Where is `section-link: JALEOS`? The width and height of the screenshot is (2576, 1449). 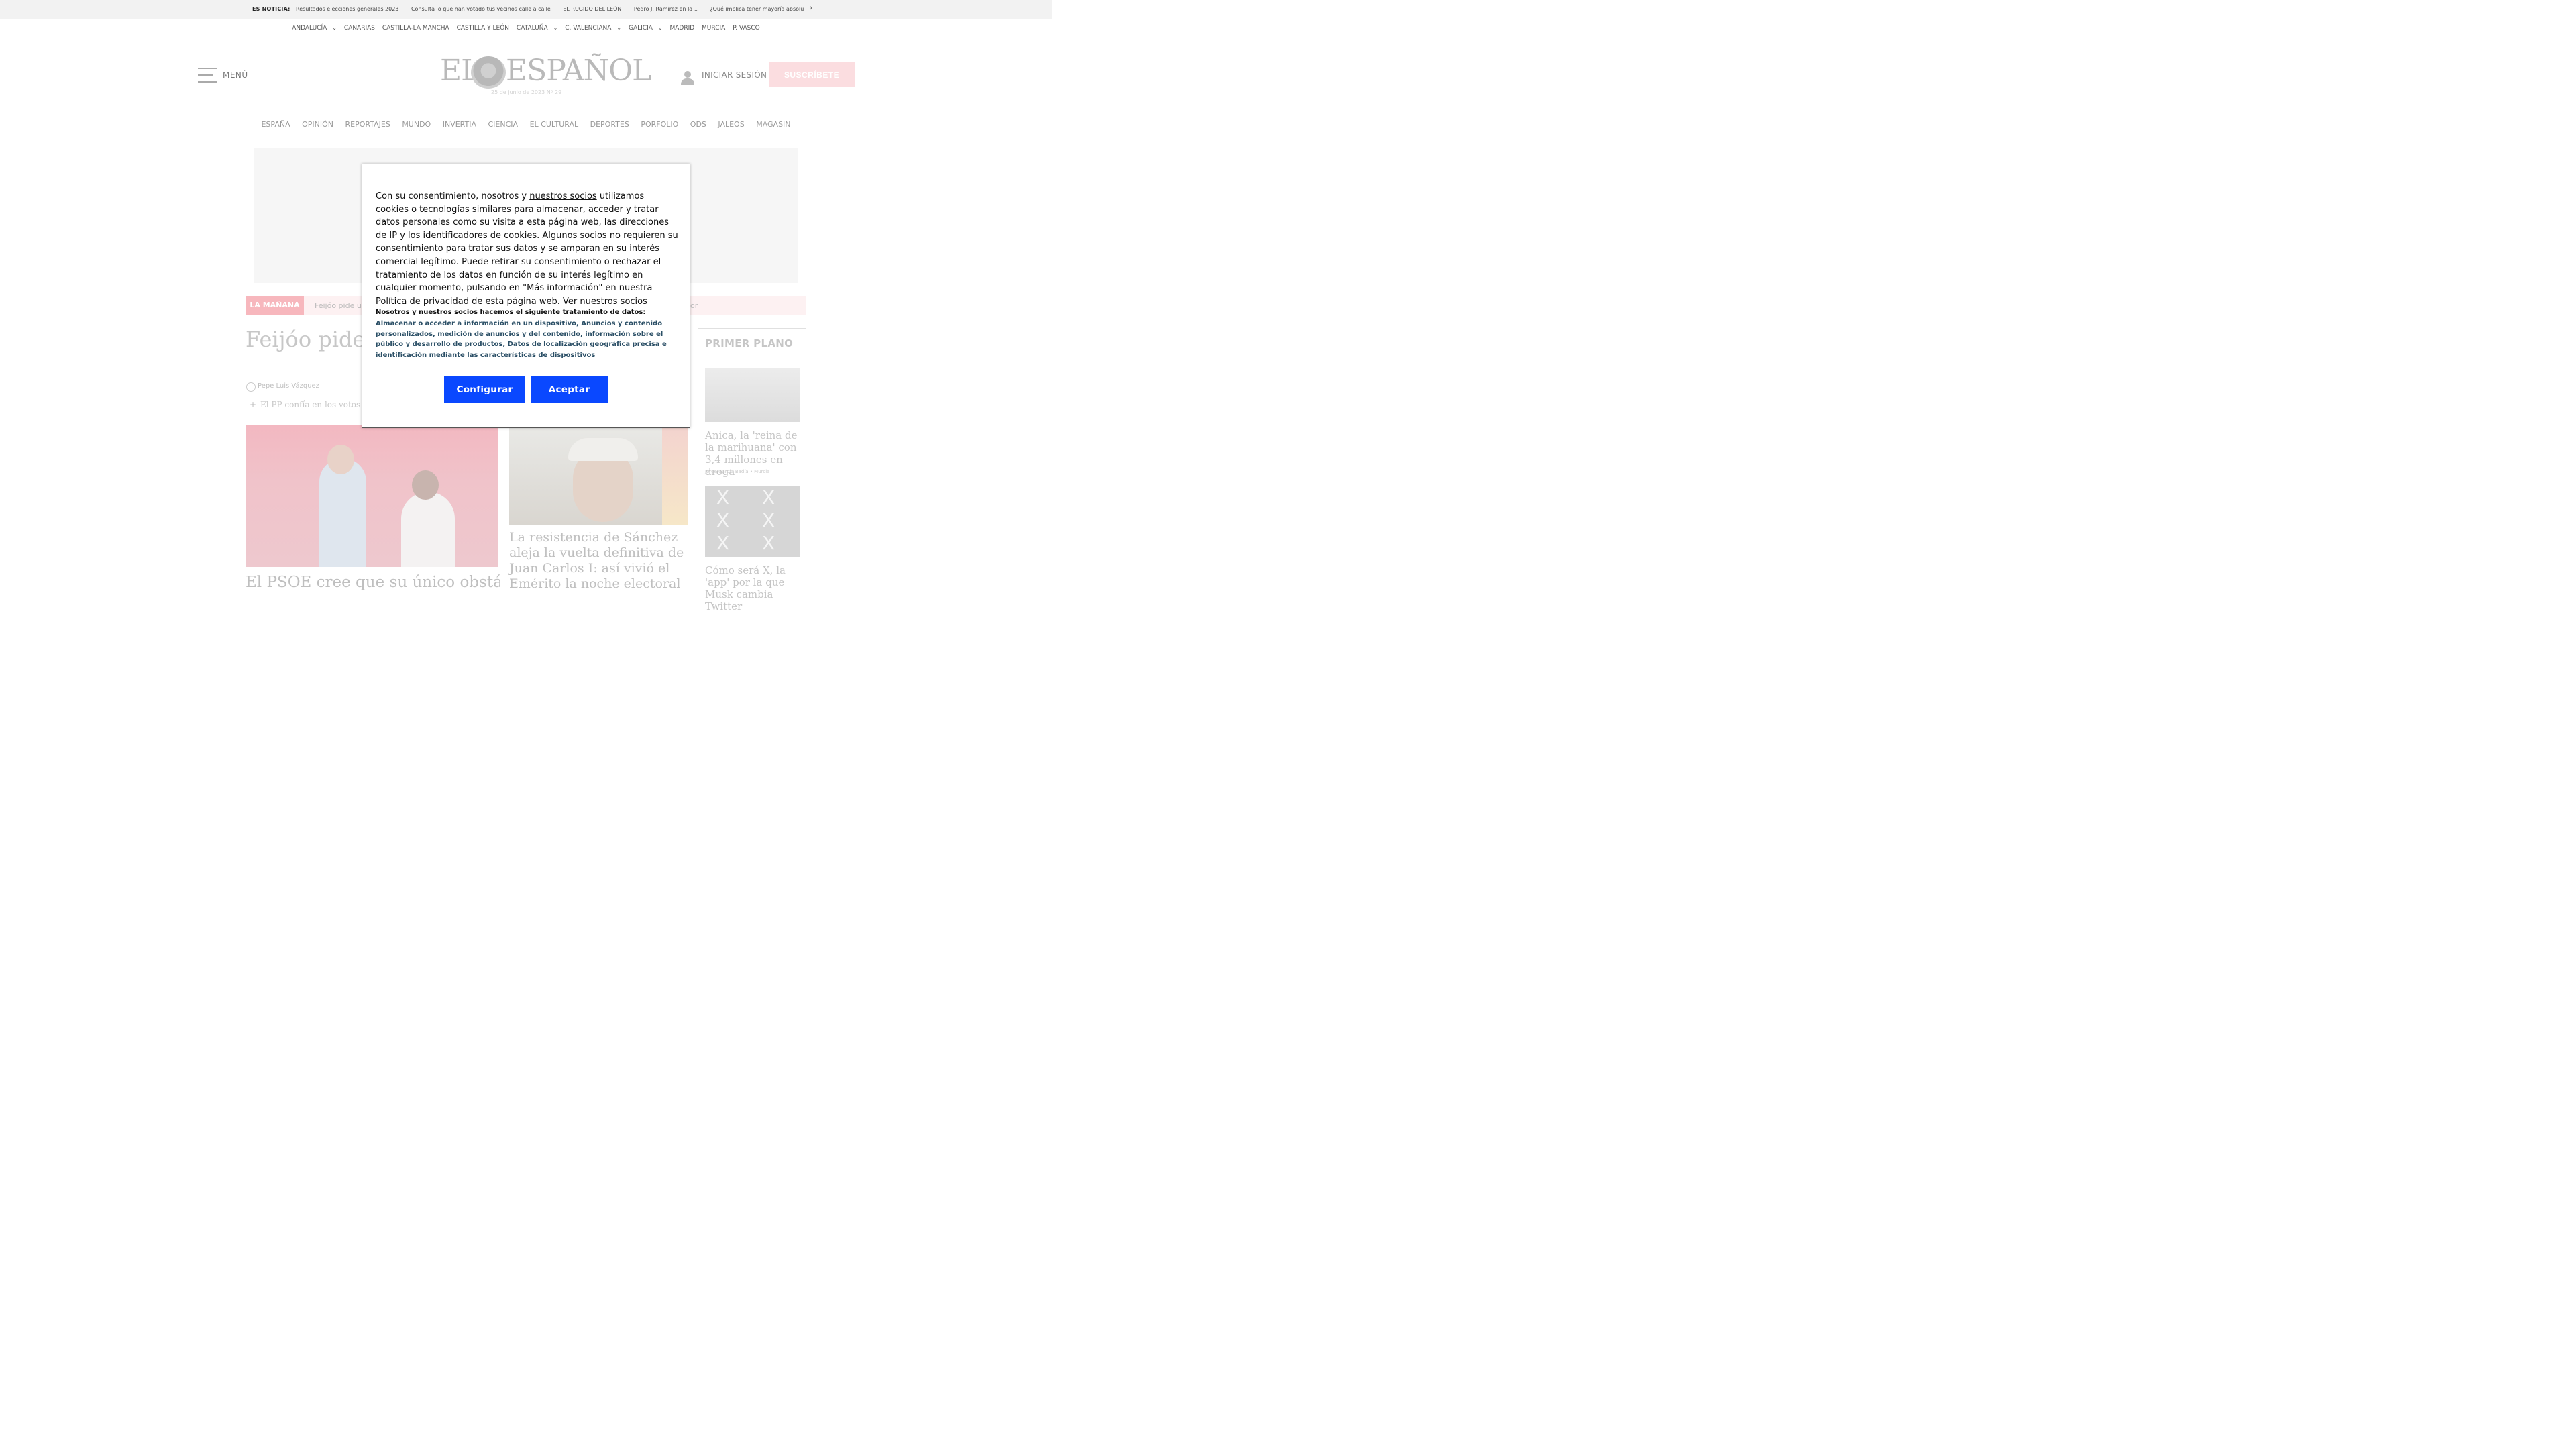
section-link: JALEOS is located at coordinates (731, 124).